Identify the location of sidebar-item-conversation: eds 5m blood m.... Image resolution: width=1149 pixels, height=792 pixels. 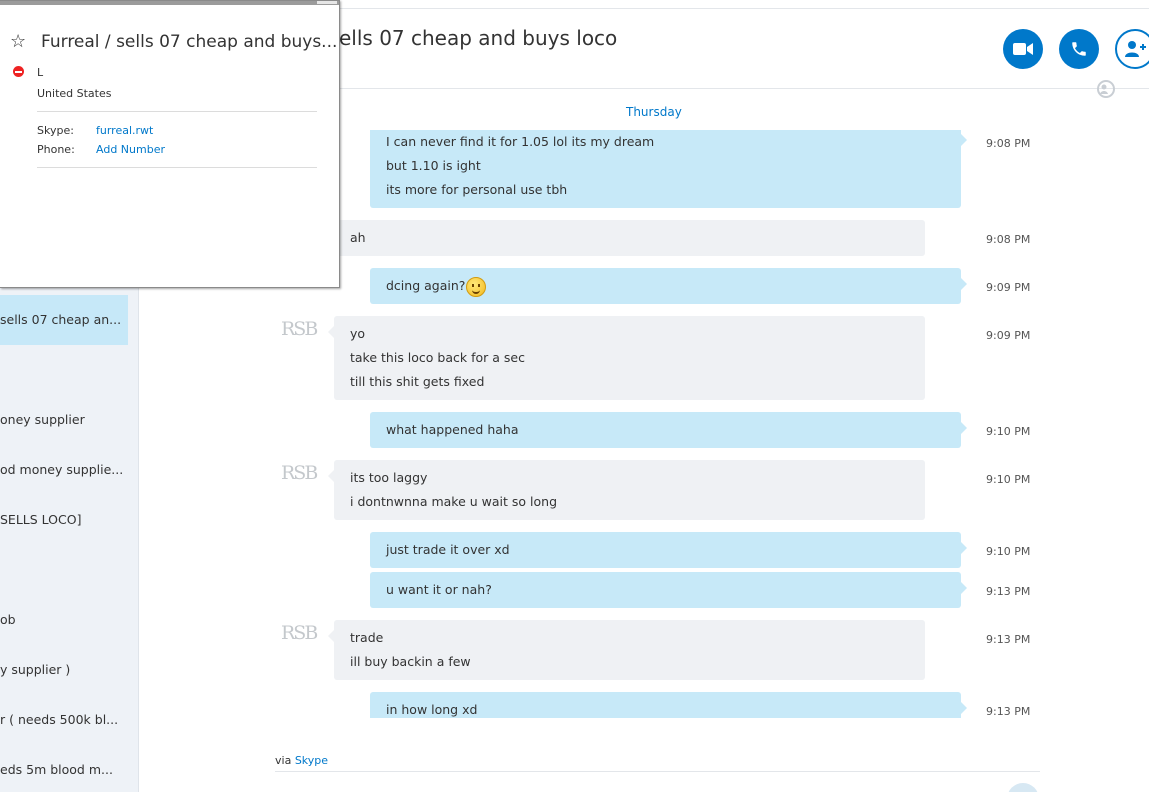
(64, 768).